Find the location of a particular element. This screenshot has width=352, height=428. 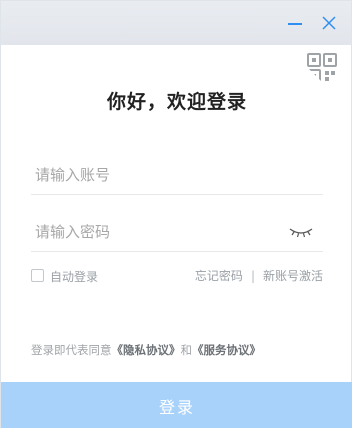

service-agreement-link: 《服务协议》 is located at coordinates (226, 350).